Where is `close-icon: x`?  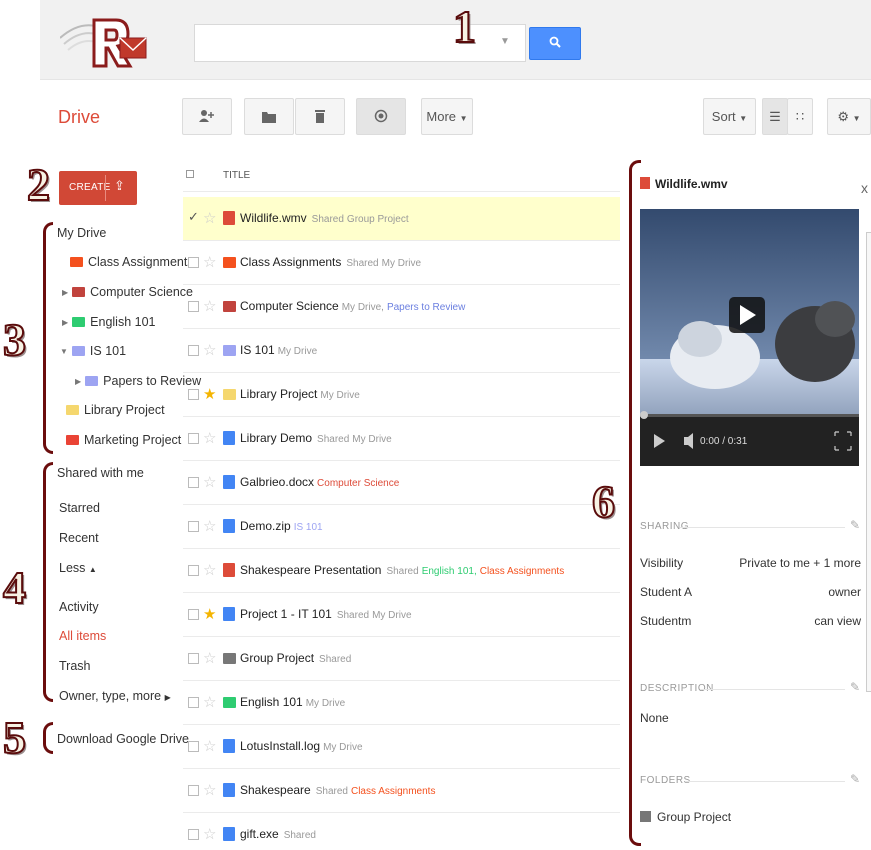
close-icon: x is located at coordinates (864, 188).